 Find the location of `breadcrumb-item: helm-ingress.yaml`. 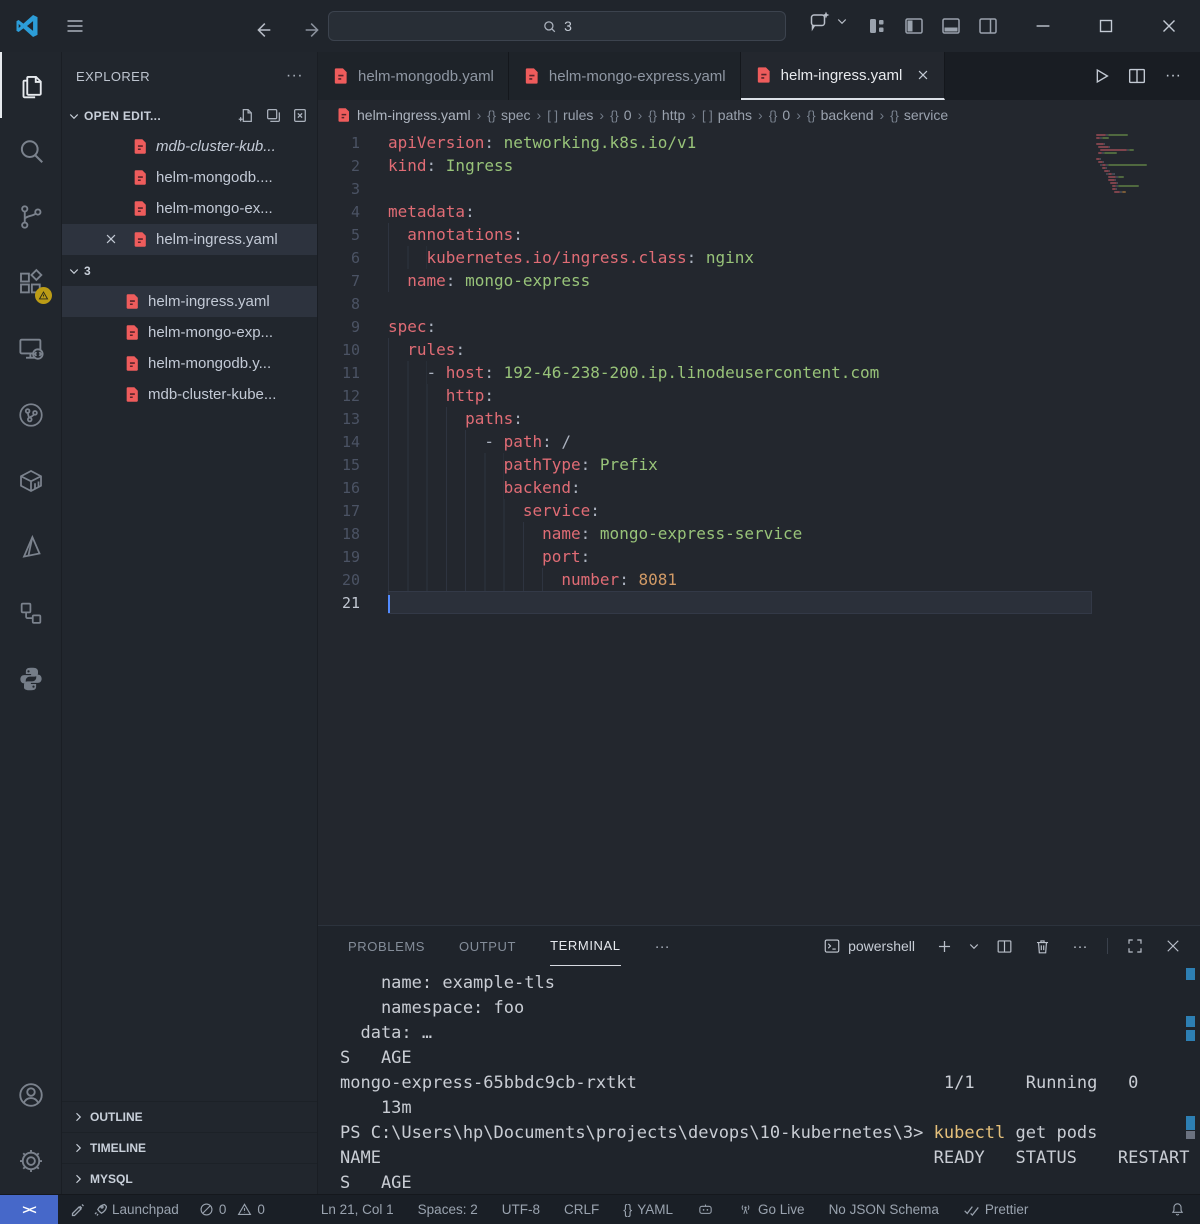

breadcrumb-item: helm-ingress.yaml is located at coordinates (403, 115).